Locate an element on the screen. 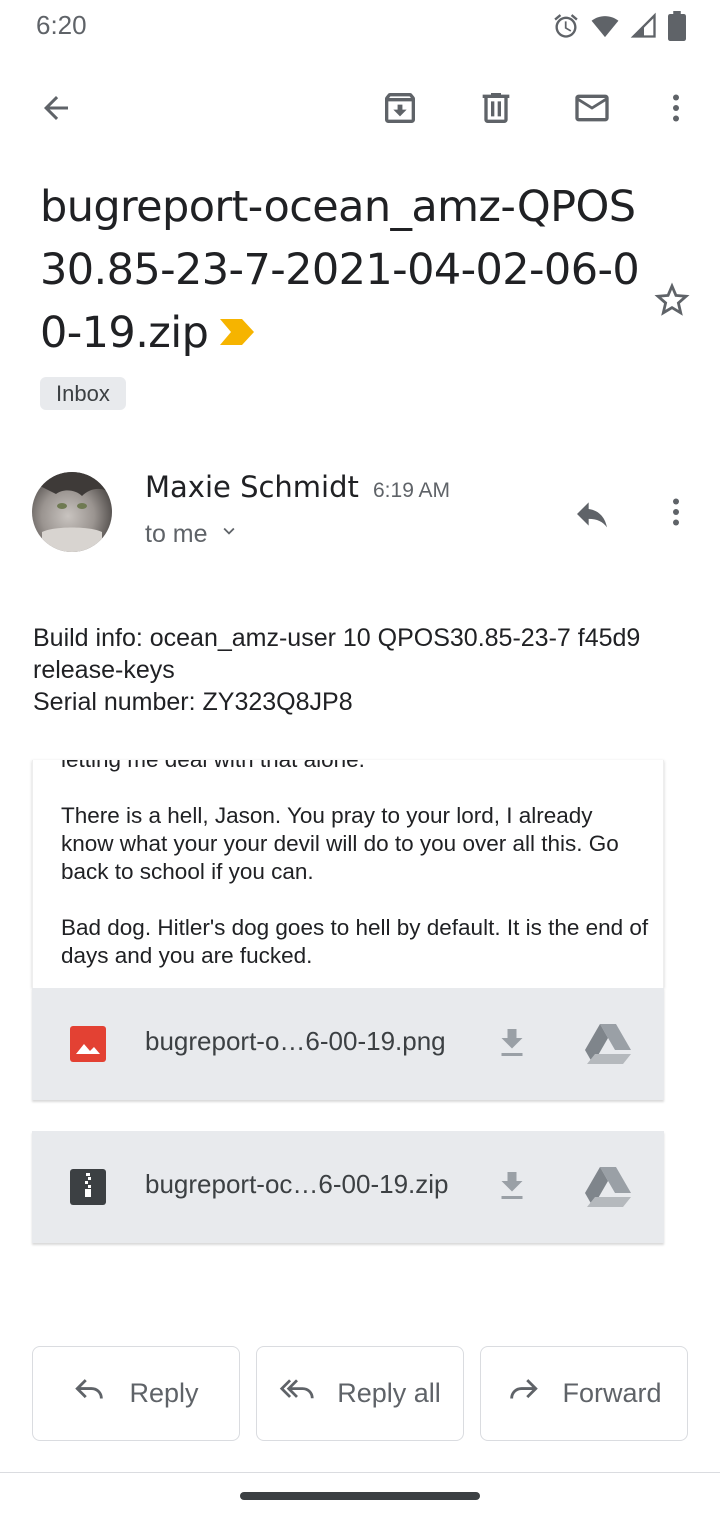  back-arrow-icon is located at coordinates (56, 108).